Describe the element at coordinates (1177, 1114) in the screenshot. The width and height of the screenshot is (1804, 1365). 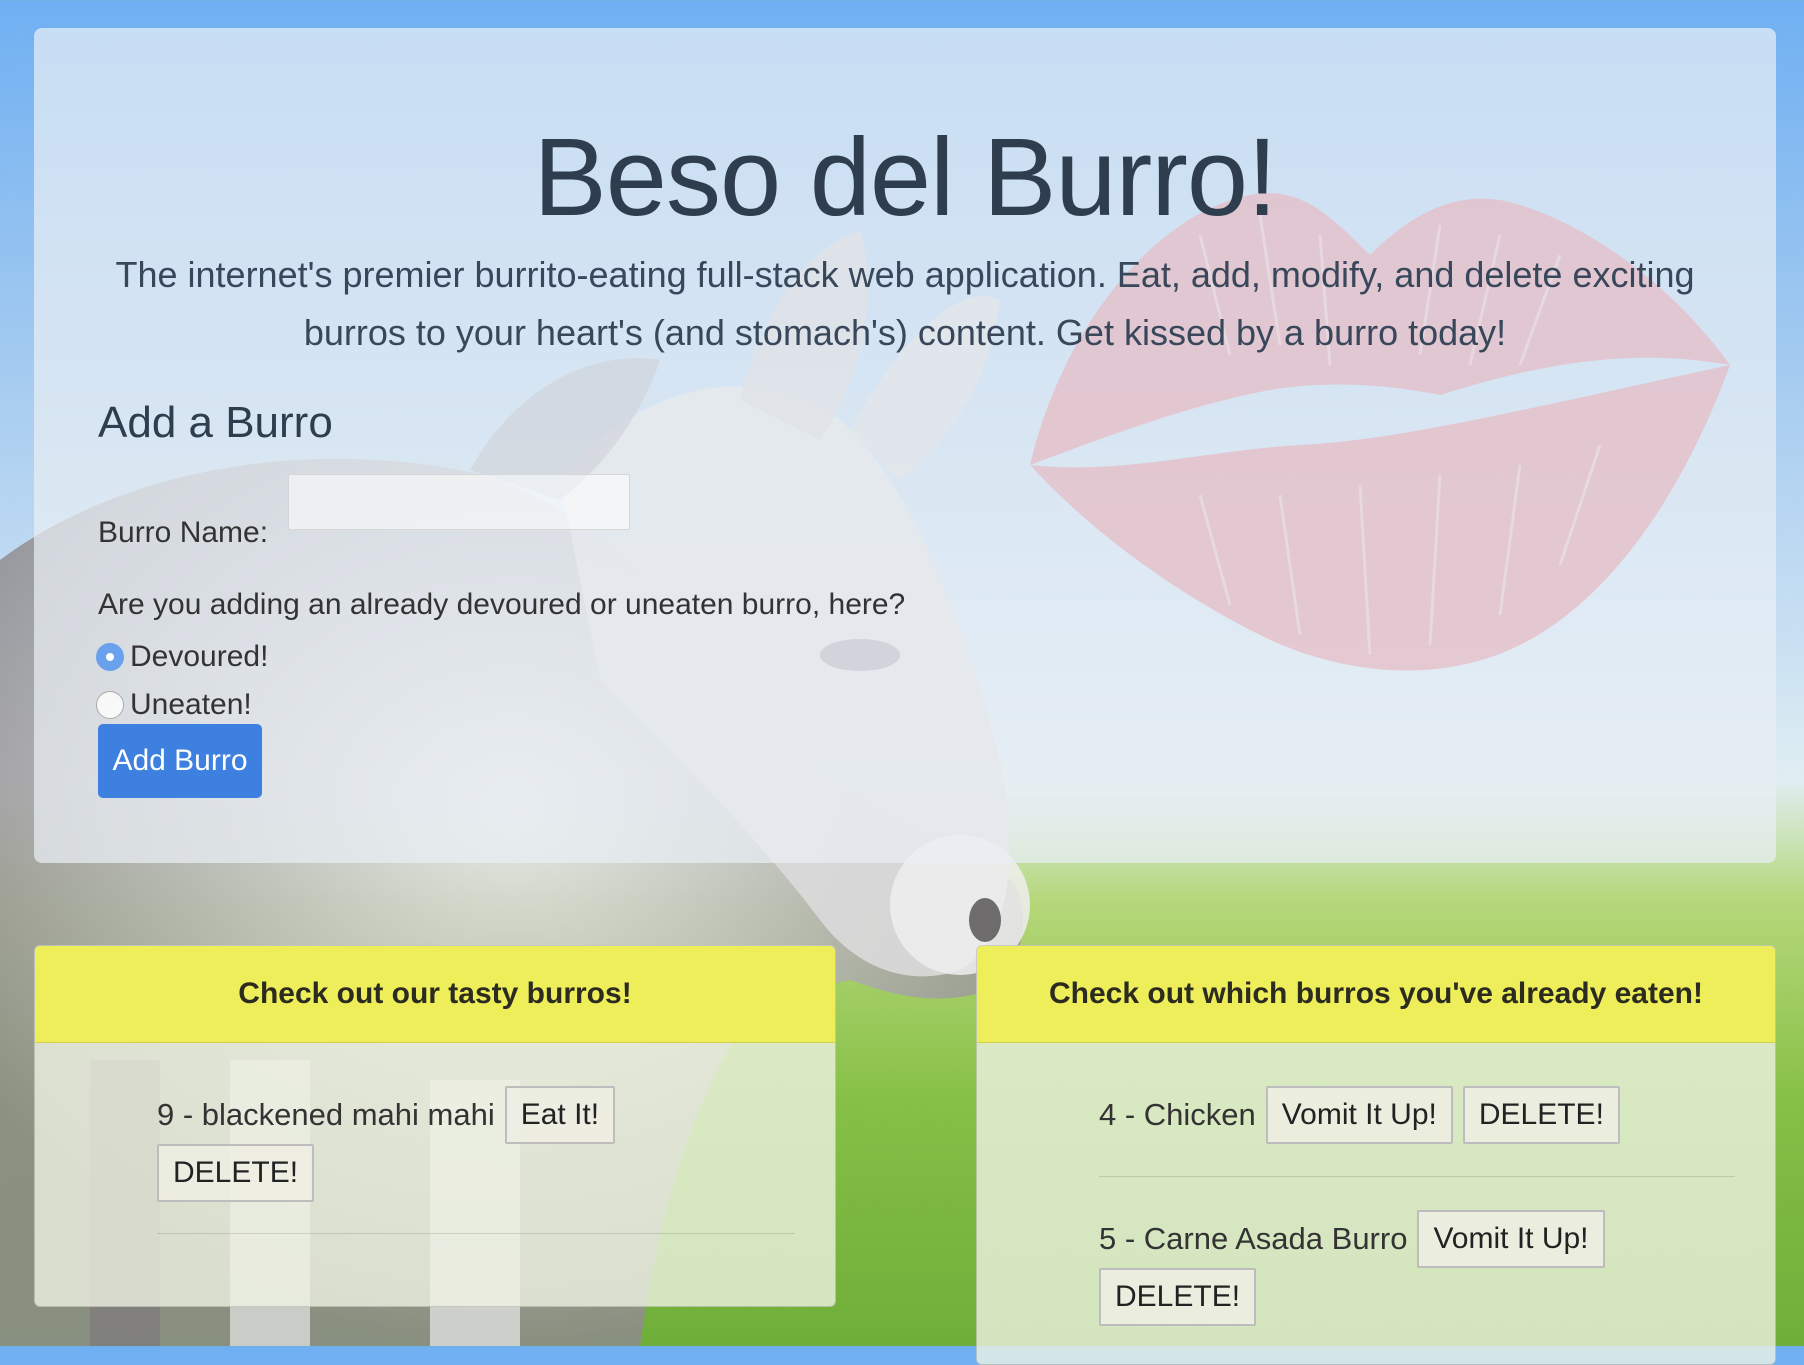
I see `burro-item-text: 4 - Chicken` at that location.